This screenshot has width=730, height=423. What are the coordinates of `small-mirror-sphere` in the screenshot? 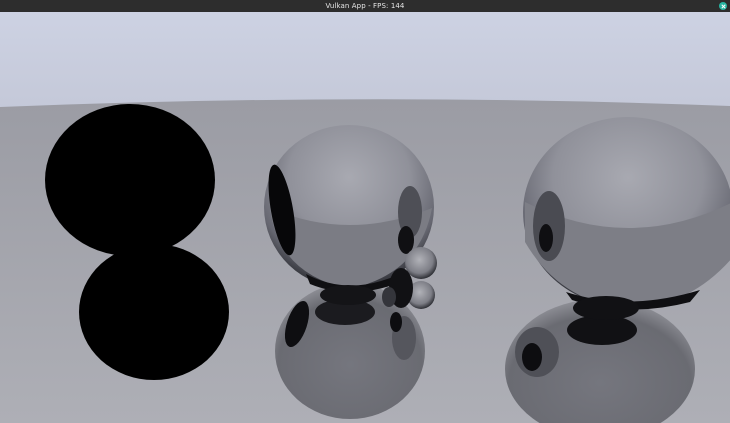 It's located at (421, 263).